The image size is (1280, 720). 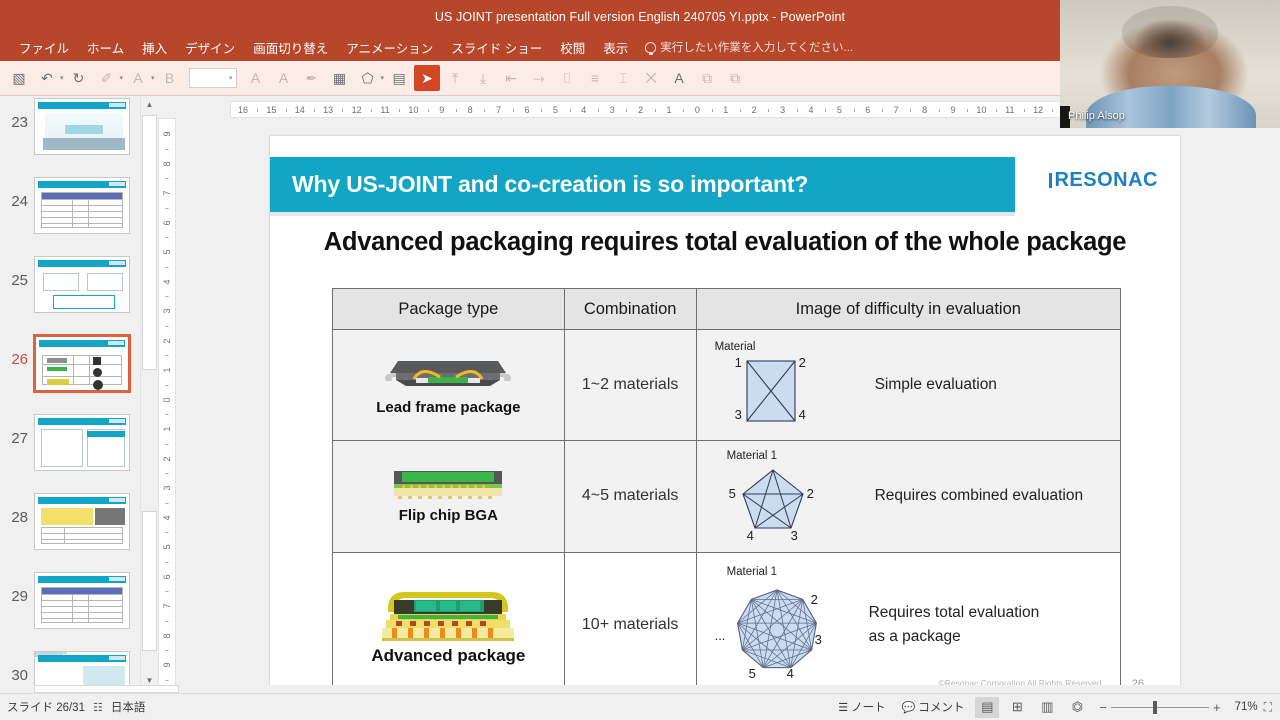 What do you see at coordinates (138, 78) in the screenshot?
I see `font-color-icon: A` at bounding box center [138, 78].